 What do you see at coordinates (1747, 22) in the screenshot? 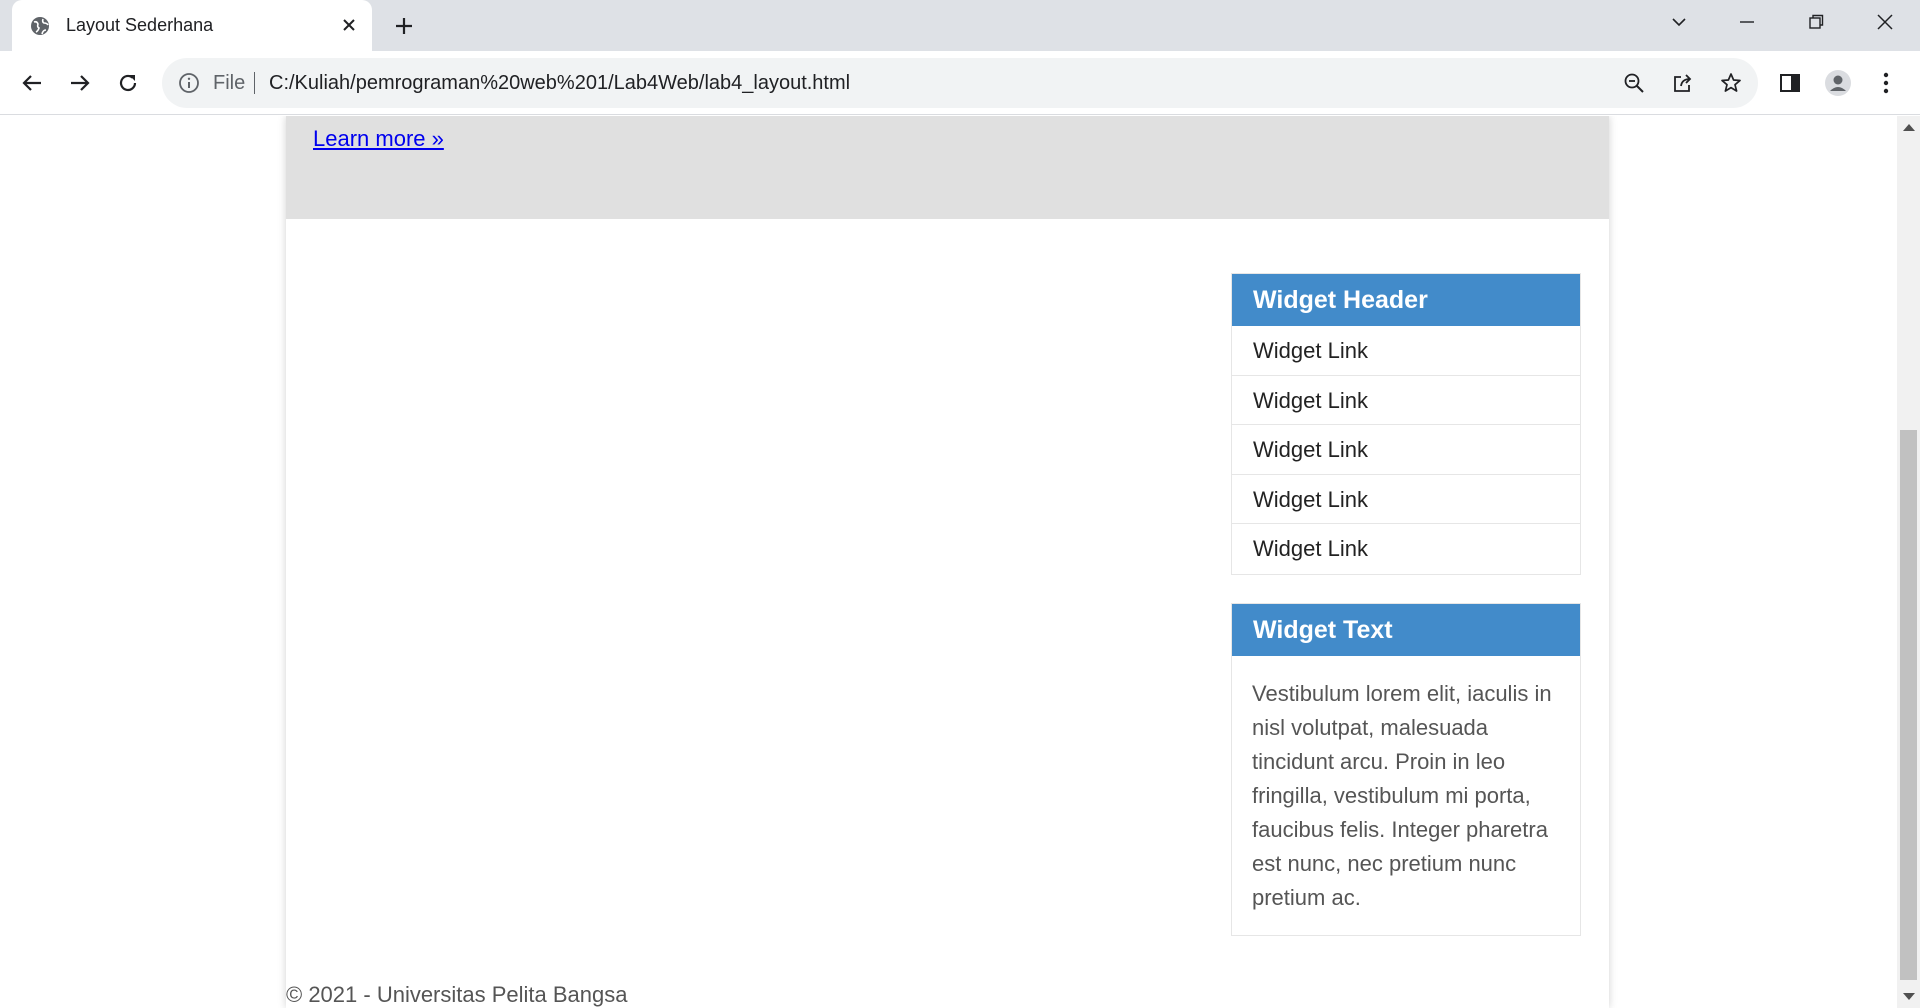
I see `minimize-icon` at bounding box center [1747, 22].